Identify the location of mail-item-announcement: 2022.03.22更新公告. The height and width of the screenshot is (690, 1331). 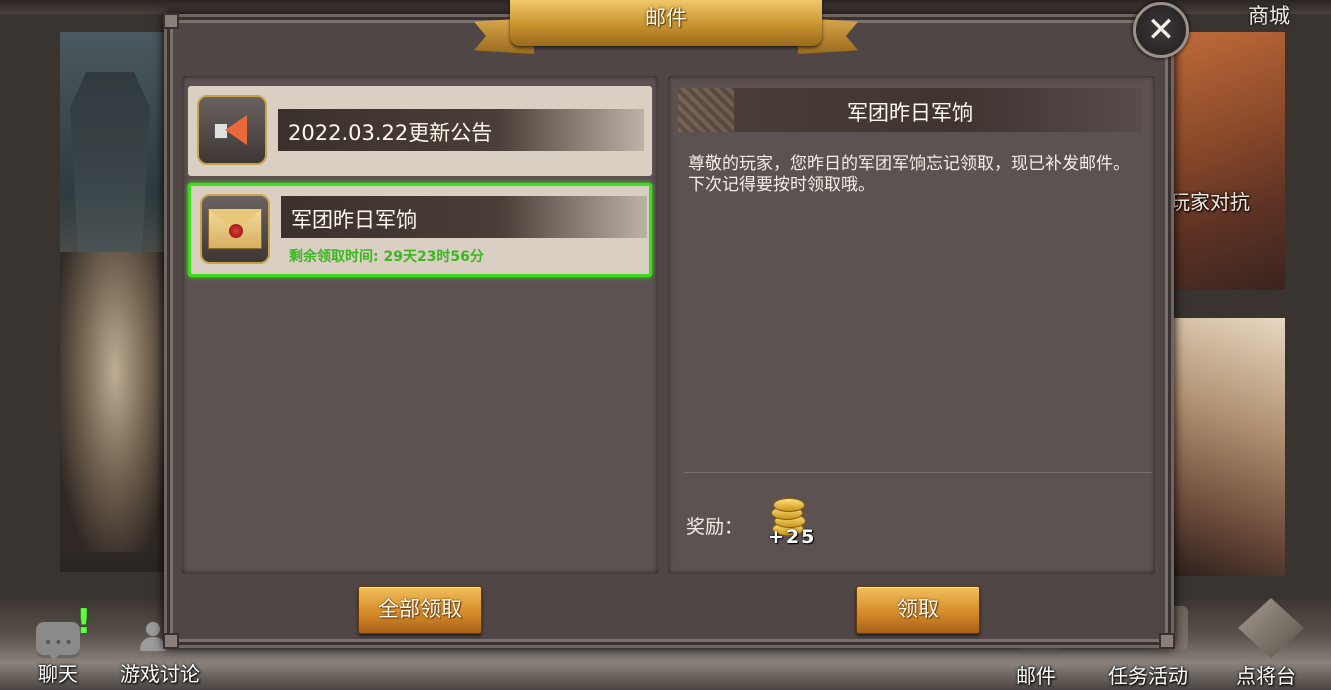
(420, 131).